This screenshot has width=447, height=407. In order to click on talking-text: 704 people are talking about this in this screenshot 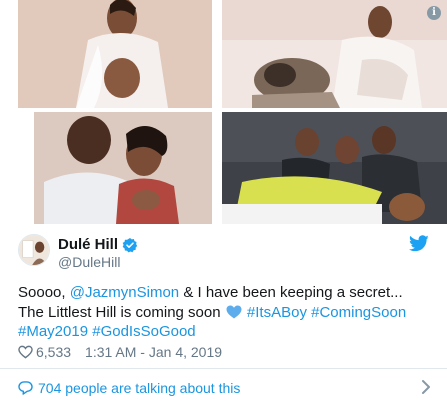, I will do `click(139, 388)`.